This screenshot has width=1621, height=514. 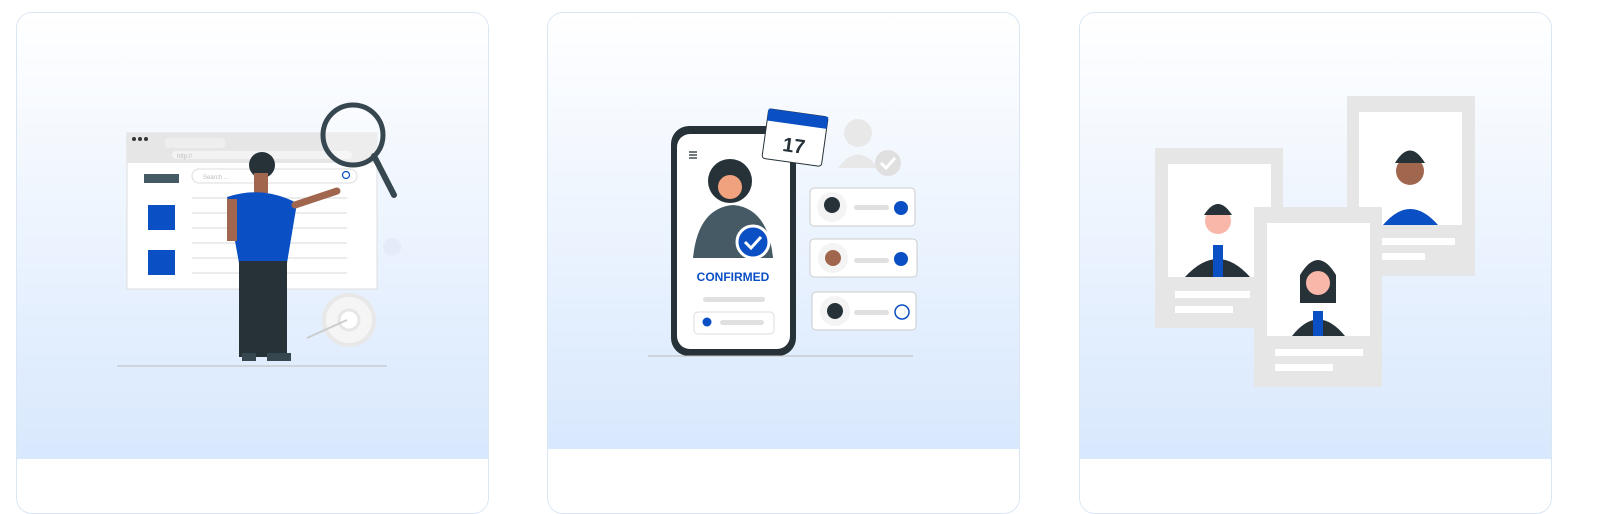 What do you see at coordinates (733, 277) in the screenshot?
I see `status-text: CONFIRMED` at bounding box center [733, 277].